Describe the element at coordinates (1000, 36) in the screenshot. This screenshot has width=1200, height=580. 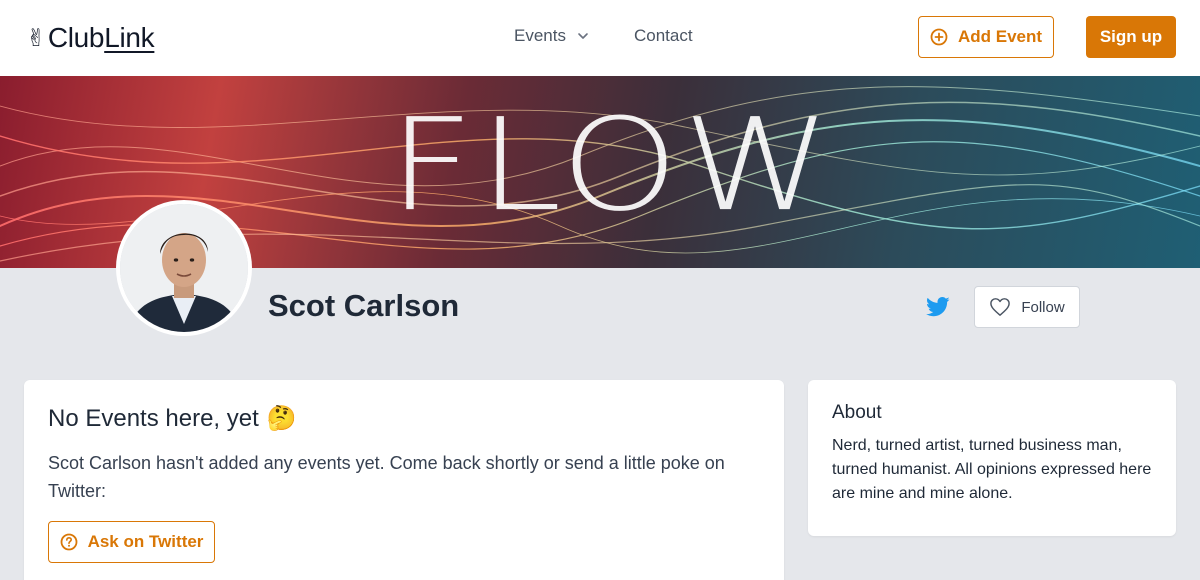
I see `add-event-label: Add Event` at that location.